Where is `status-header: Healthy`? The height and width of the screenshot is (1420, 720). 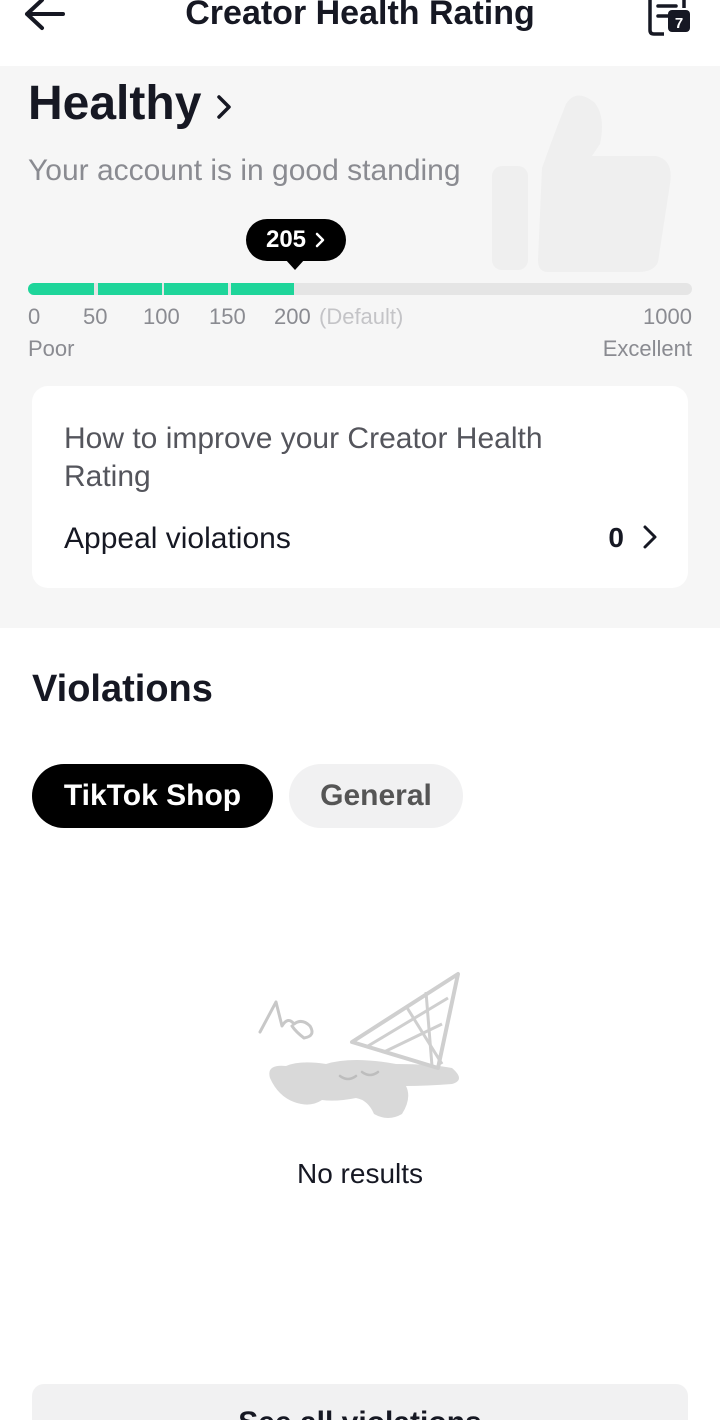 status-header: Healthy is located at coordinates (130, 103).